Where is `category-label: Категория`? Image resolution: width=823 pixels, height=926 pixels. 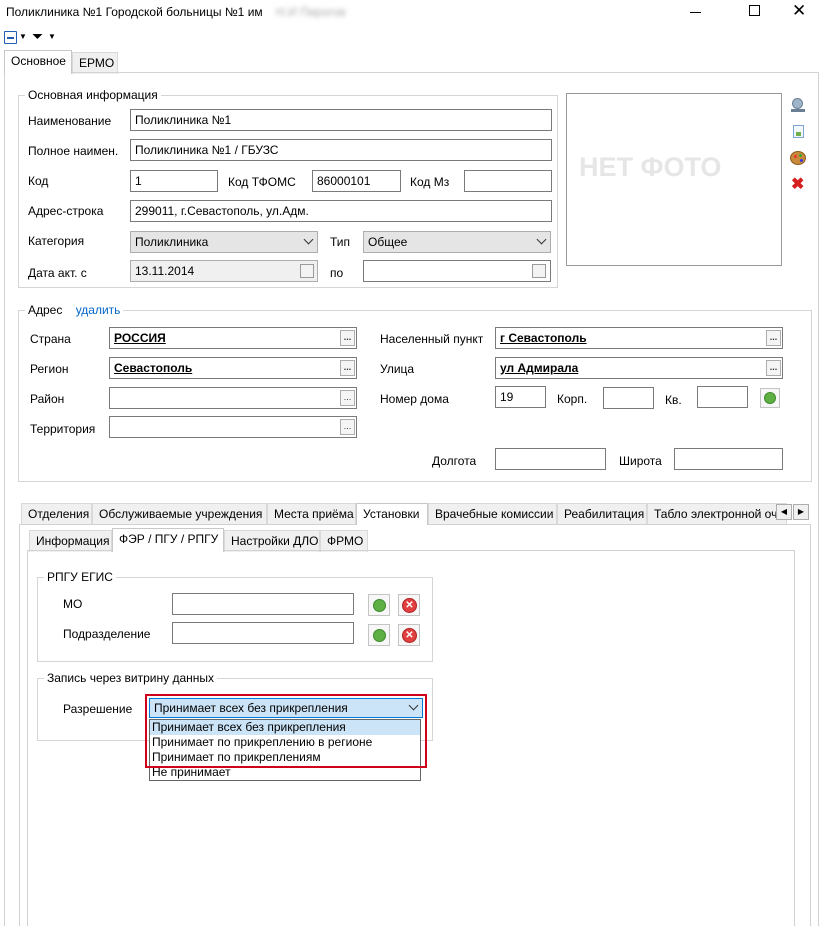
category-label: Категория is located at coordinates (56, 241).